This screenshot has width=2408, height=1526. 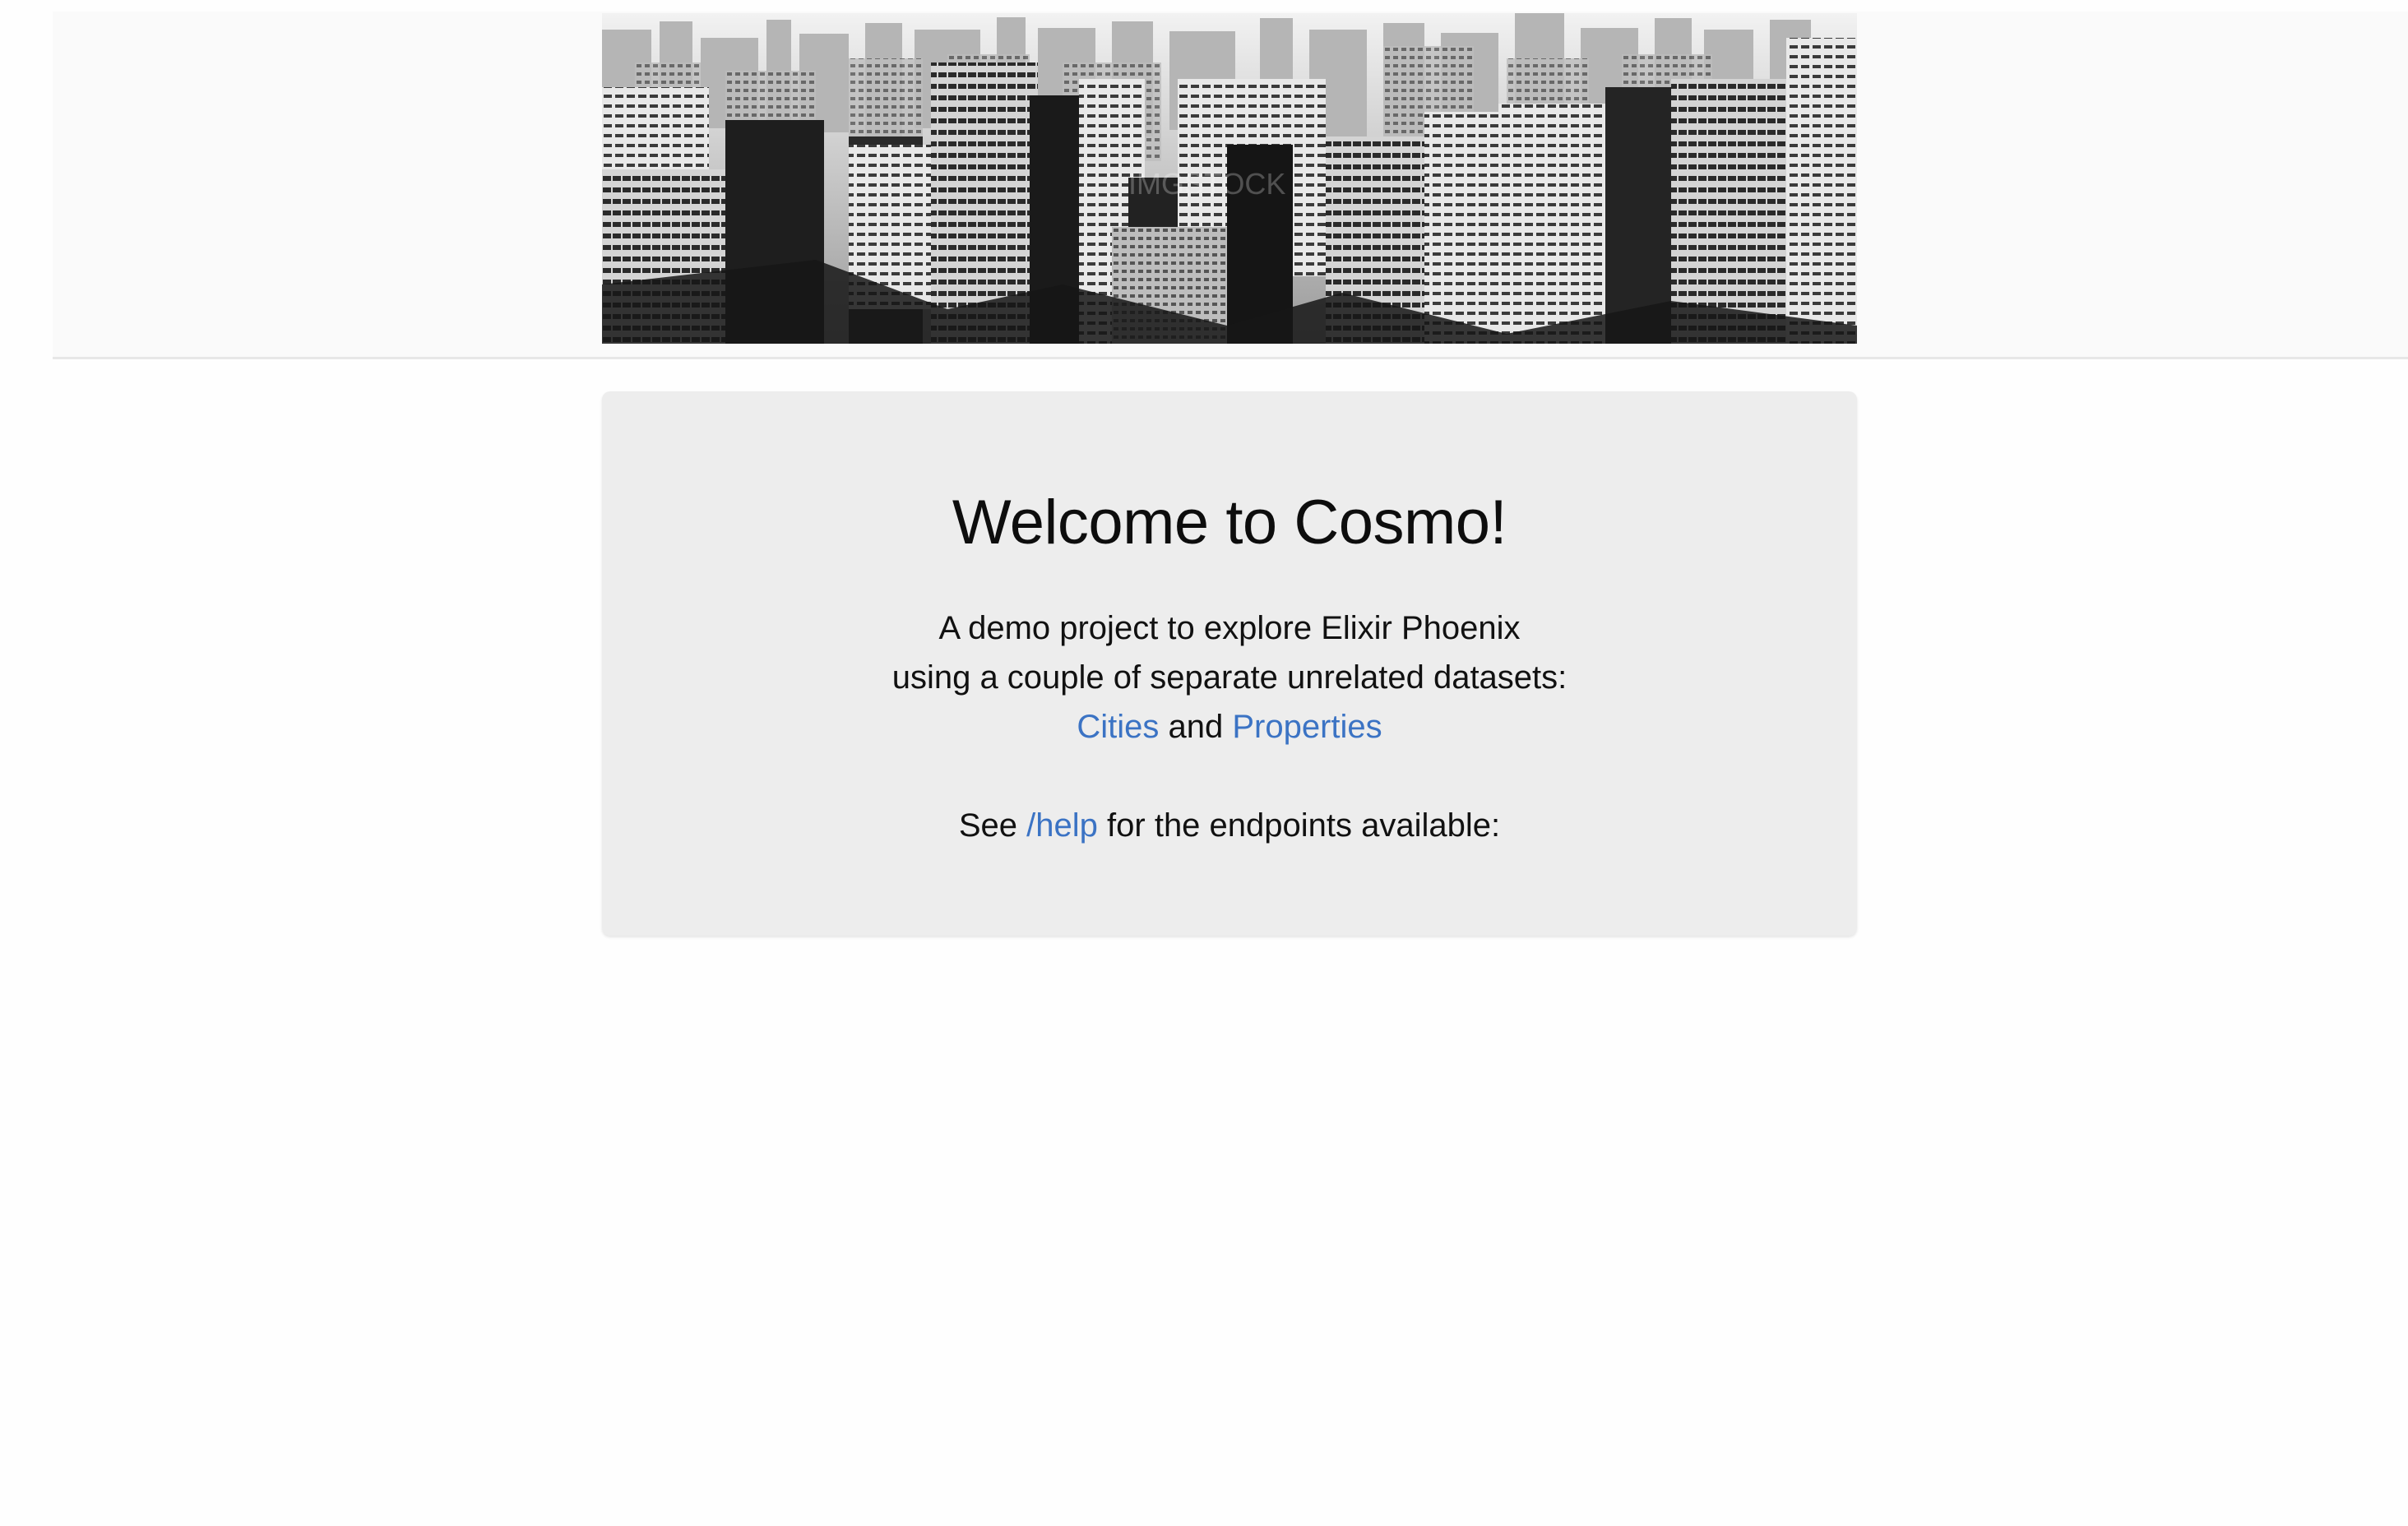 I want to click on intro-line-1: A demo project to explore Elixir Phoenix, so click(x=1229, y=627).